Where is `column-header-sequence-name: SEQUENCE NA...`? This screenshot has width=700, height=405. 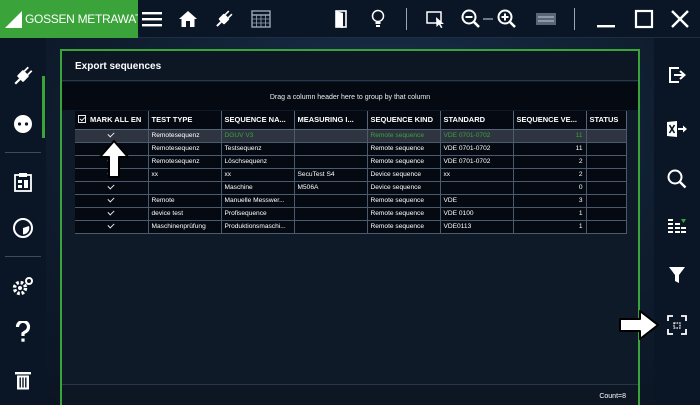 column-header-sequence-name: SEQUENCE NA... is located at coordinates (258, 120).